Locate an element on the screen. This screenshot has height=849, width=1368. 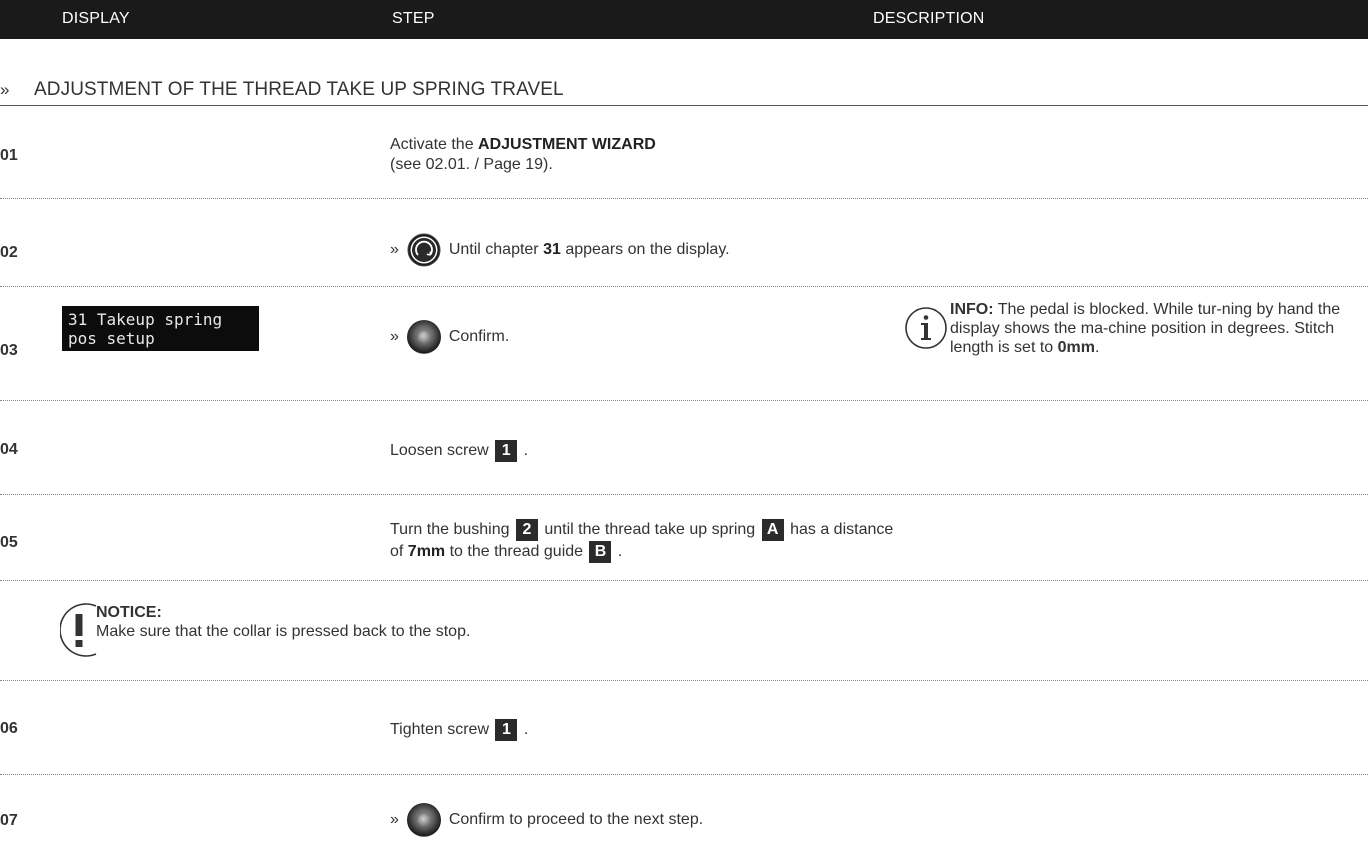
step-number-03: 03 is located at coordinates (9, 350).